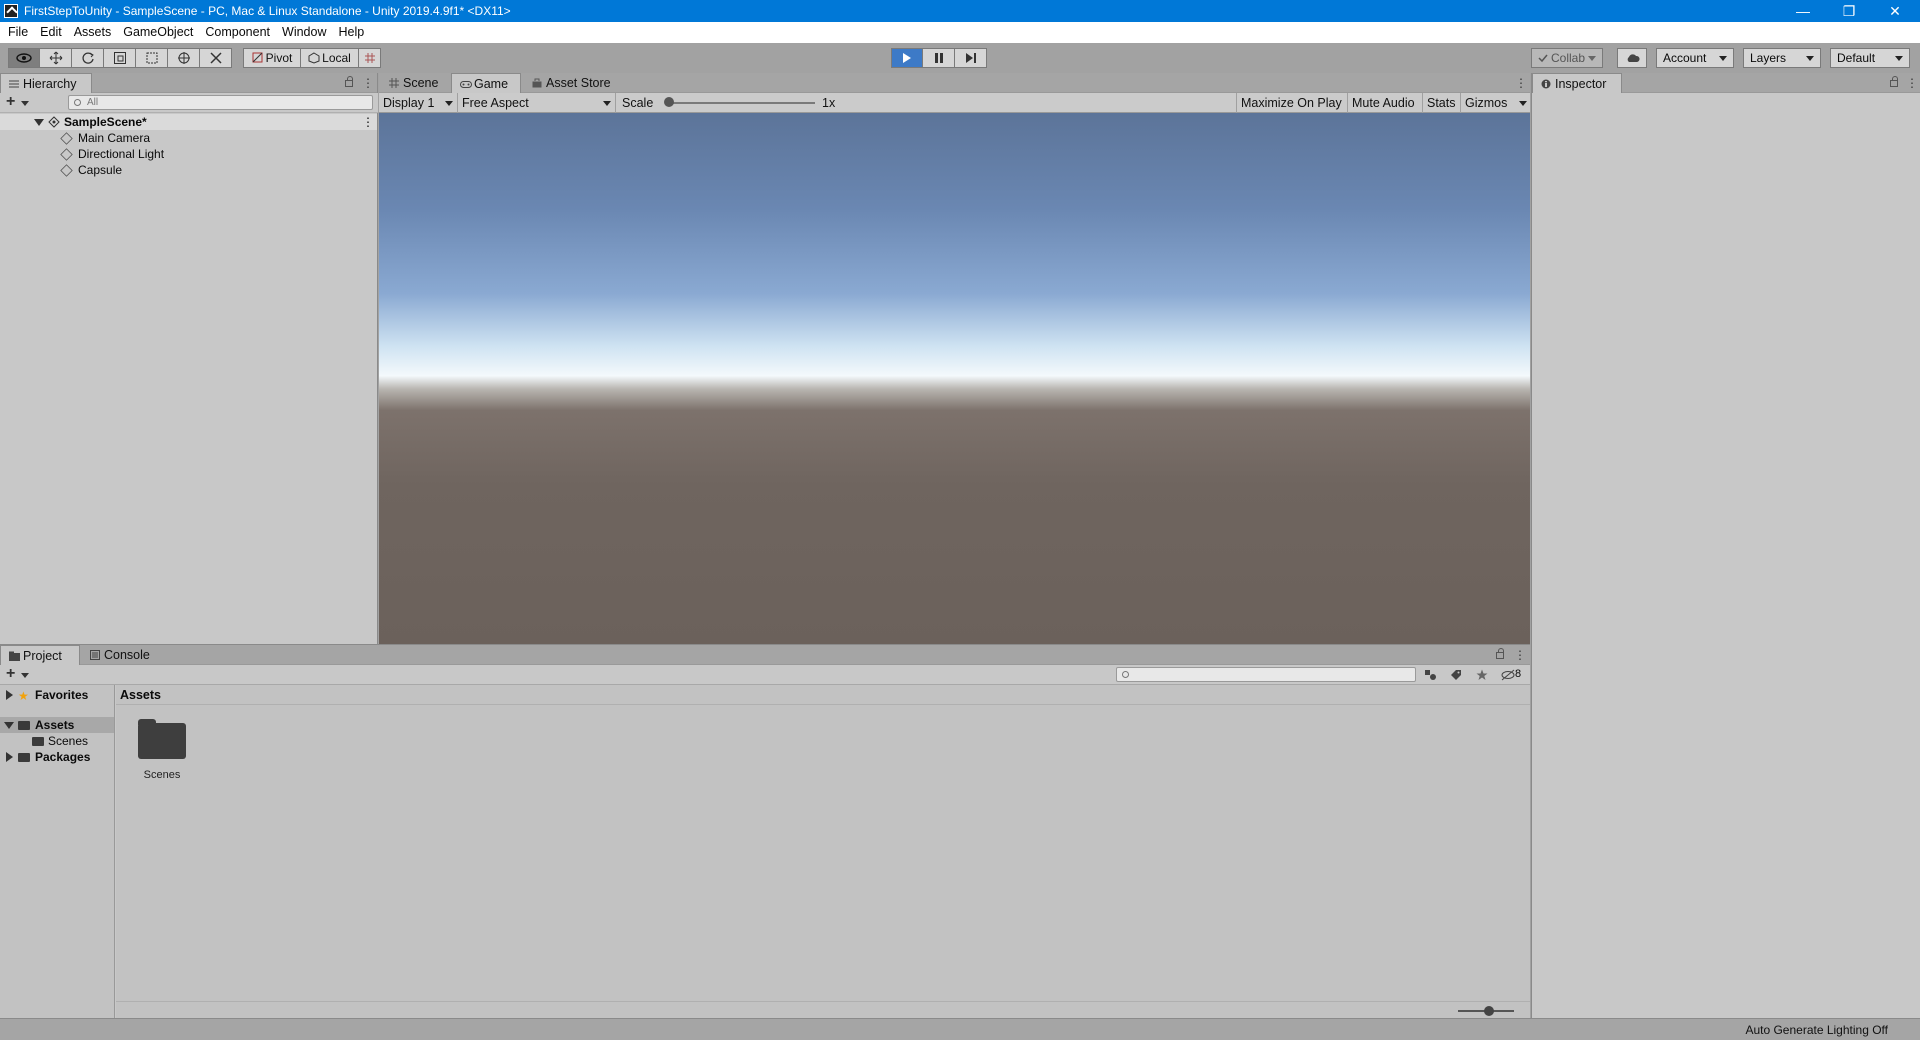 The width and height of the screenshot is (1920, 1040). Describe the element at coordinates (114, 138) in the screenshot. I see `hierarchy-item-label: Main Camera` at that location.